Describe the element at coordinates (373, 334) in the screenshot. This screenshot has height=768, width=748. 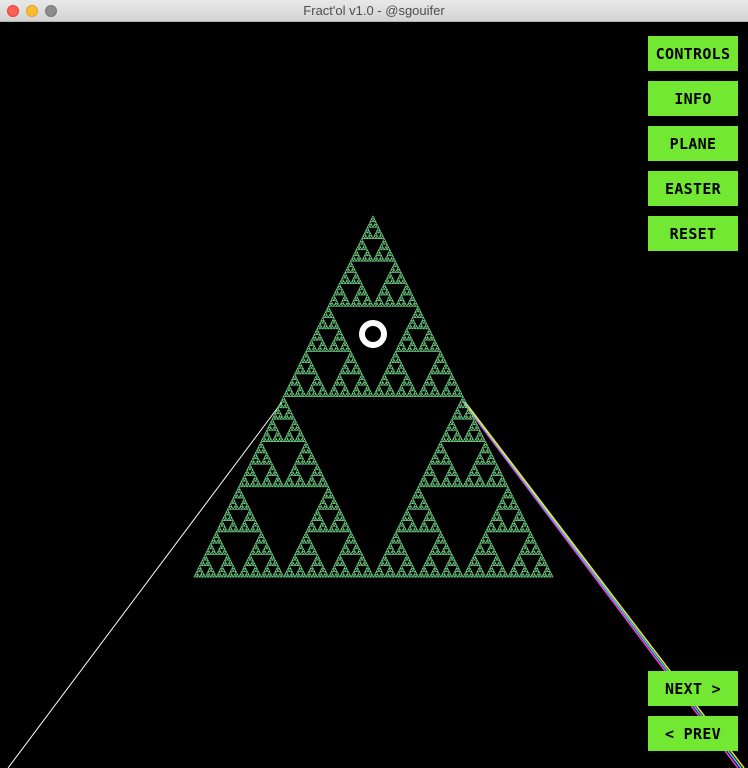
I see `cursor-ring-icon` at that location.